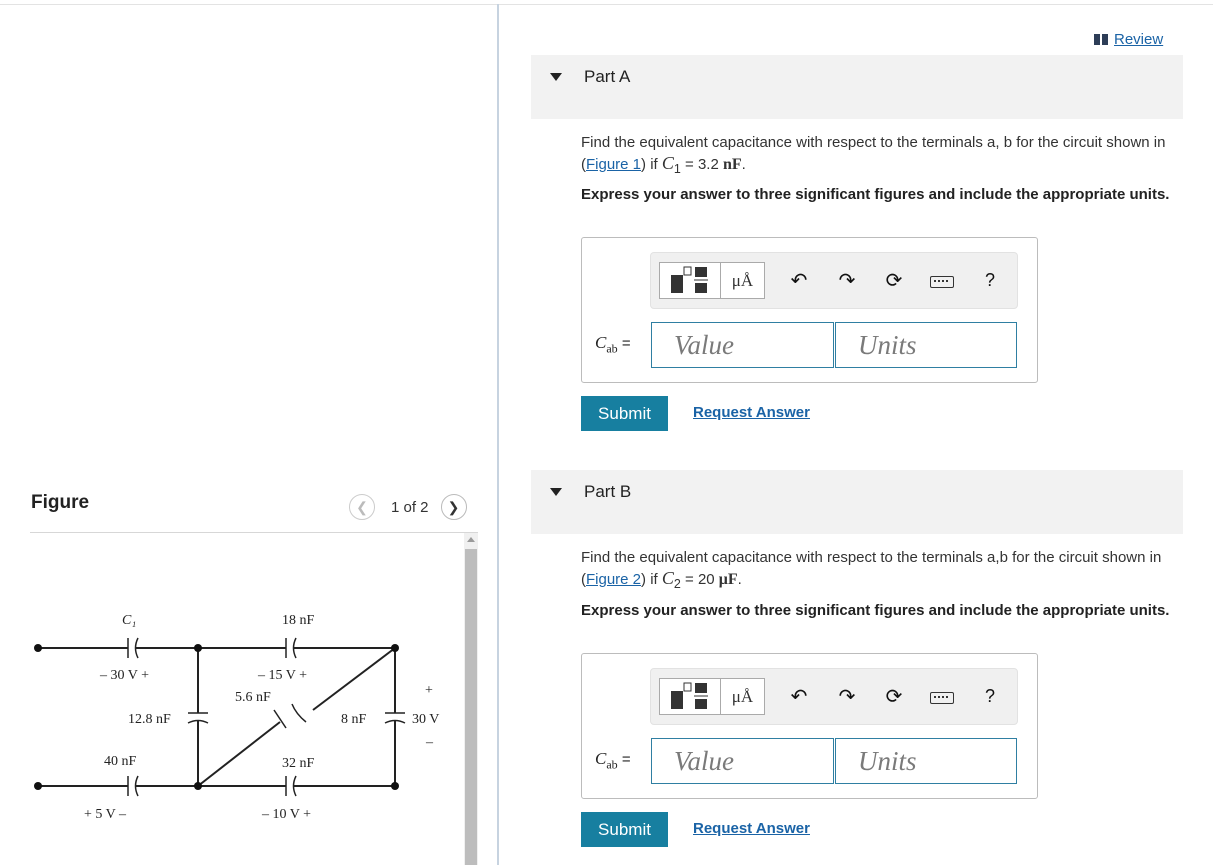  Describe the element at coordinates (857, 502) in the screenshot. I see `part-b-header: Part B` at that location.